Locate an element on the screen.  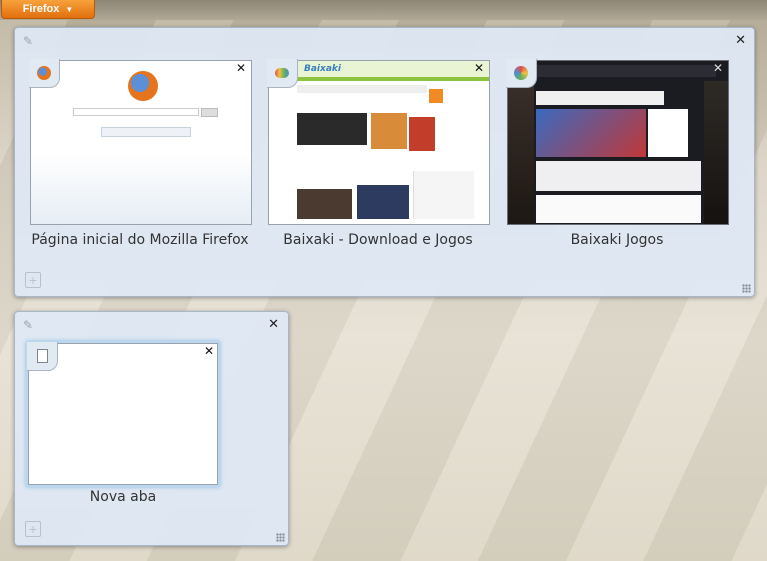
tab-title: Página inicial do Mozilla Firefox is located at coordinates (140, 240).